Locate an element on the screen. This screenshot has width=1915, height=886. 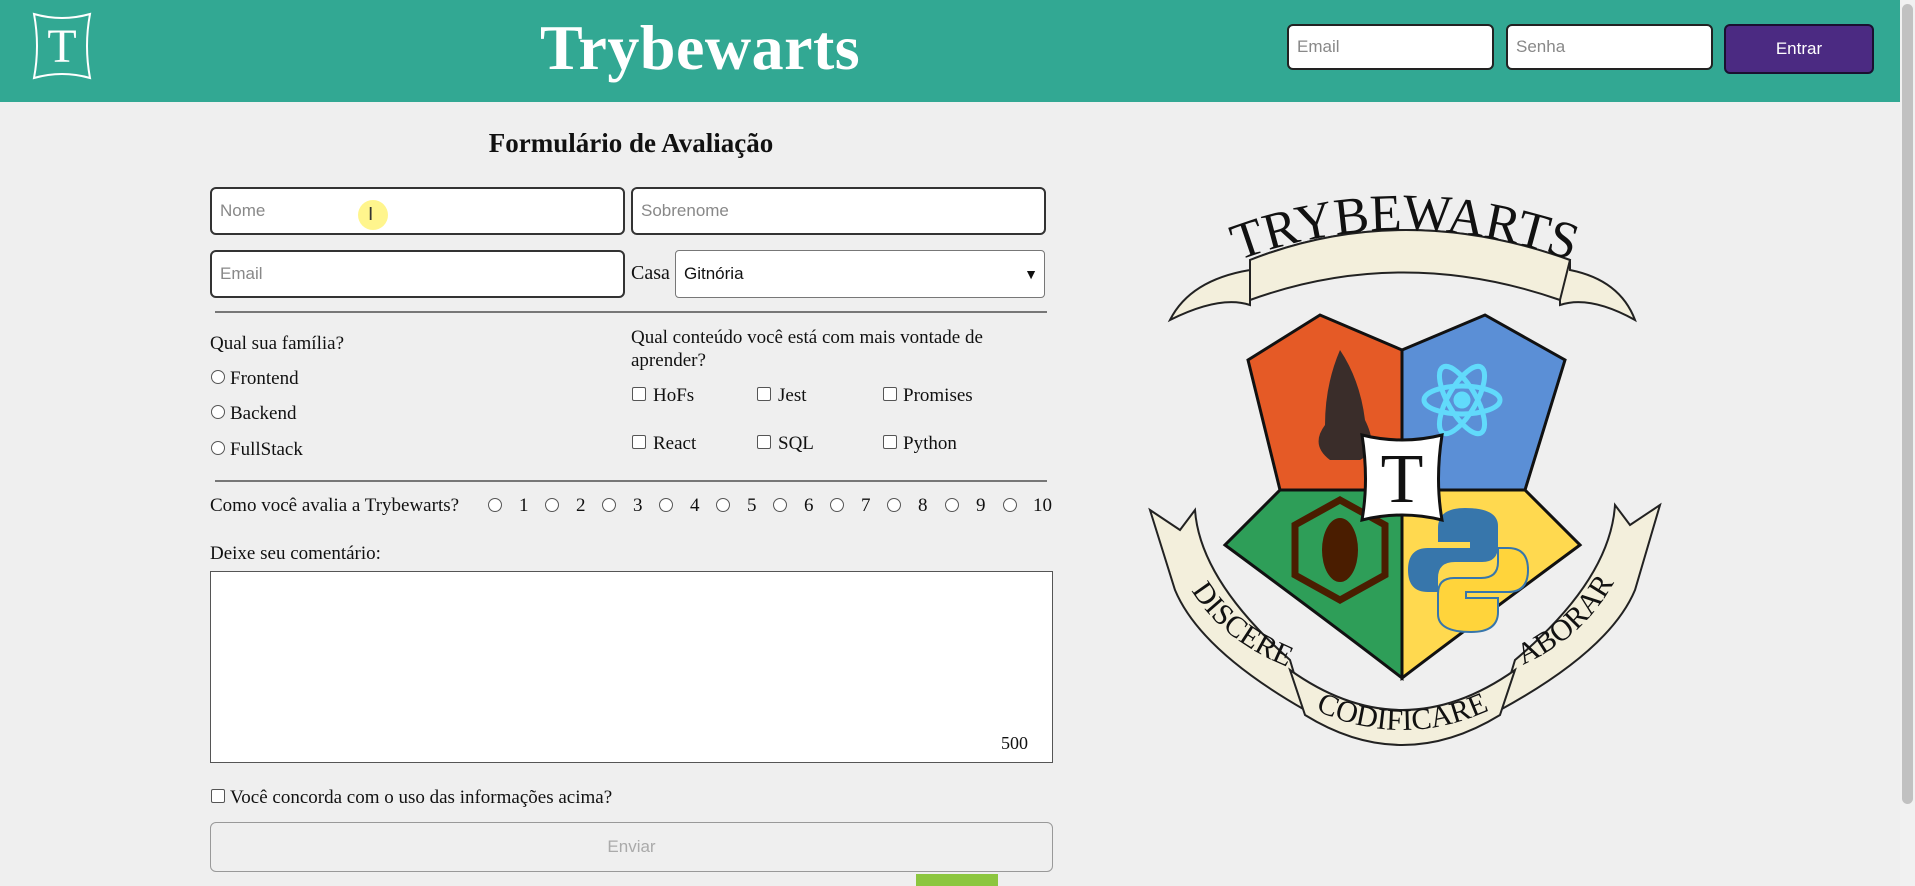
radio-label-fullstack: FullStack is located at coordinates (266, 449).